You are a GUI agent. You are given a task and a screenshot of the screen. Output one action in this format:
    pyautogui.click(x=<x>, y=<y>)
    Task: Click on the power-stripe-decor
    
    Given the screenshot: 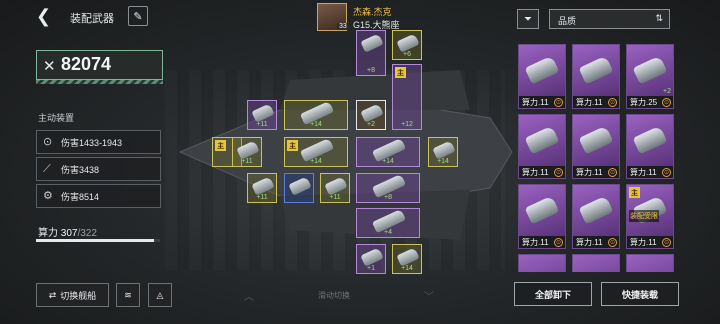 What is the action you would take?
    pyautogui.click(x=99, y=82)
    